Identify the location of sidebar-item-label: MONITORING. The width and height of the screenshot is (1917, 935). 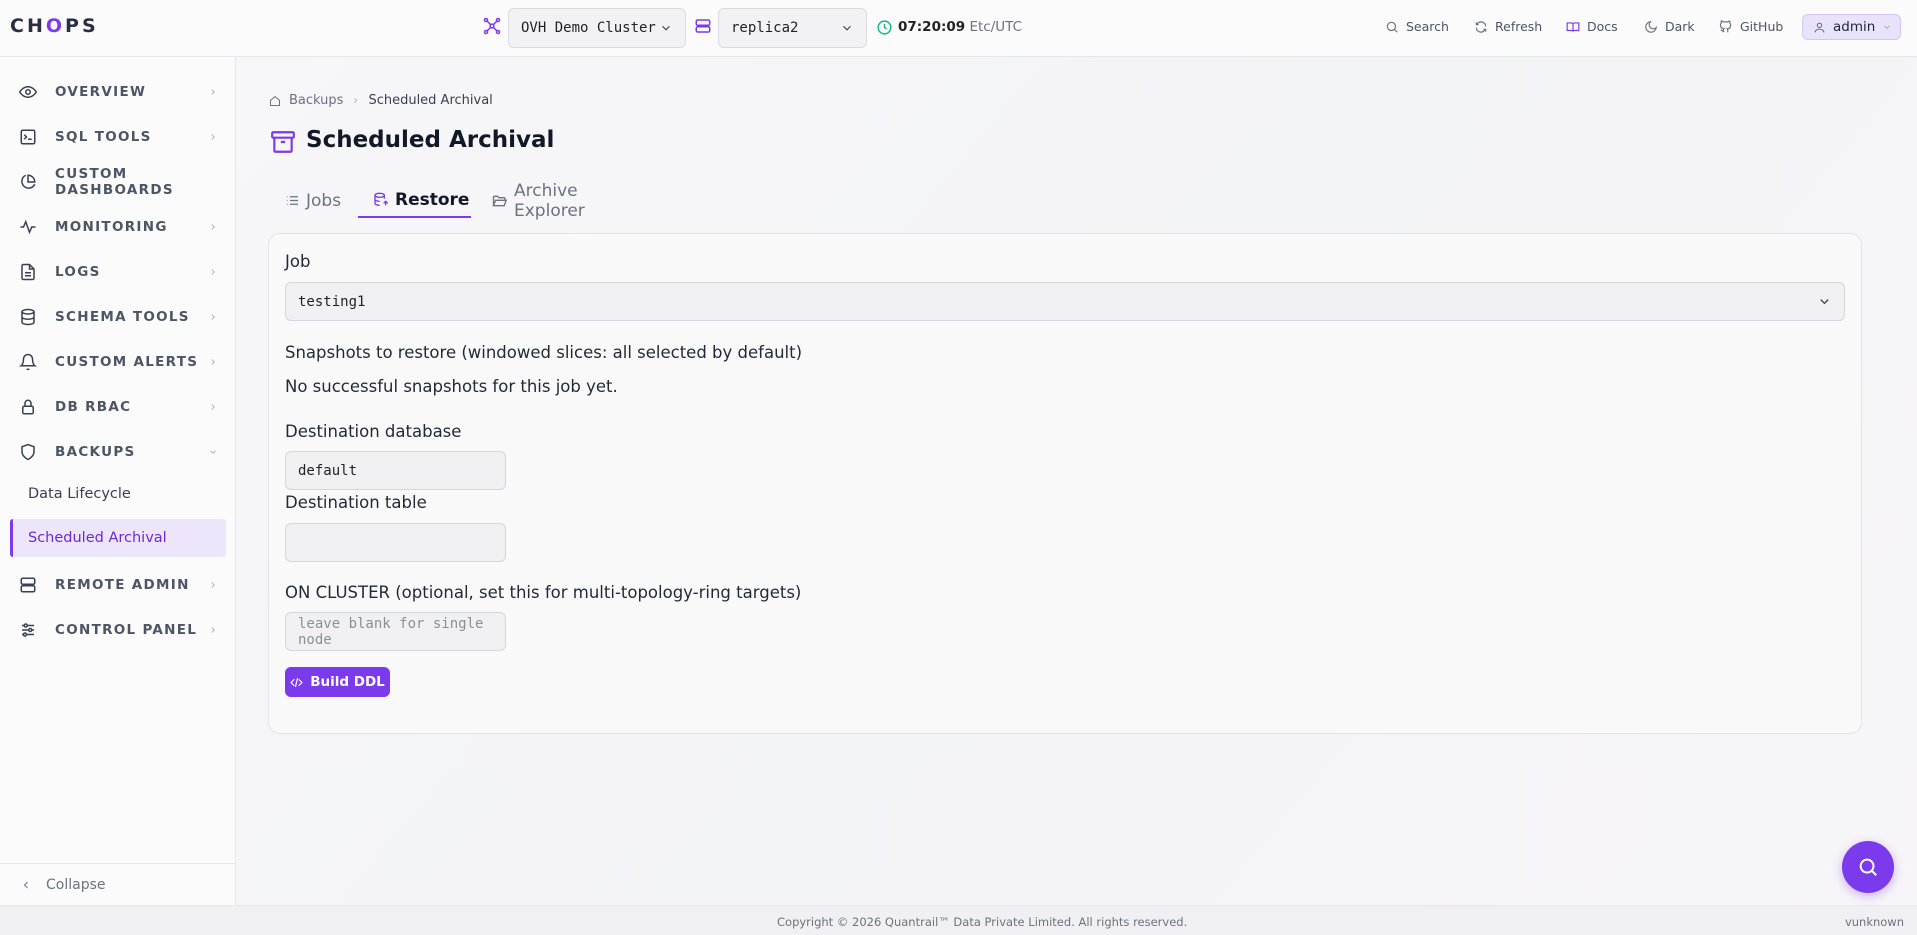
(111, 227).